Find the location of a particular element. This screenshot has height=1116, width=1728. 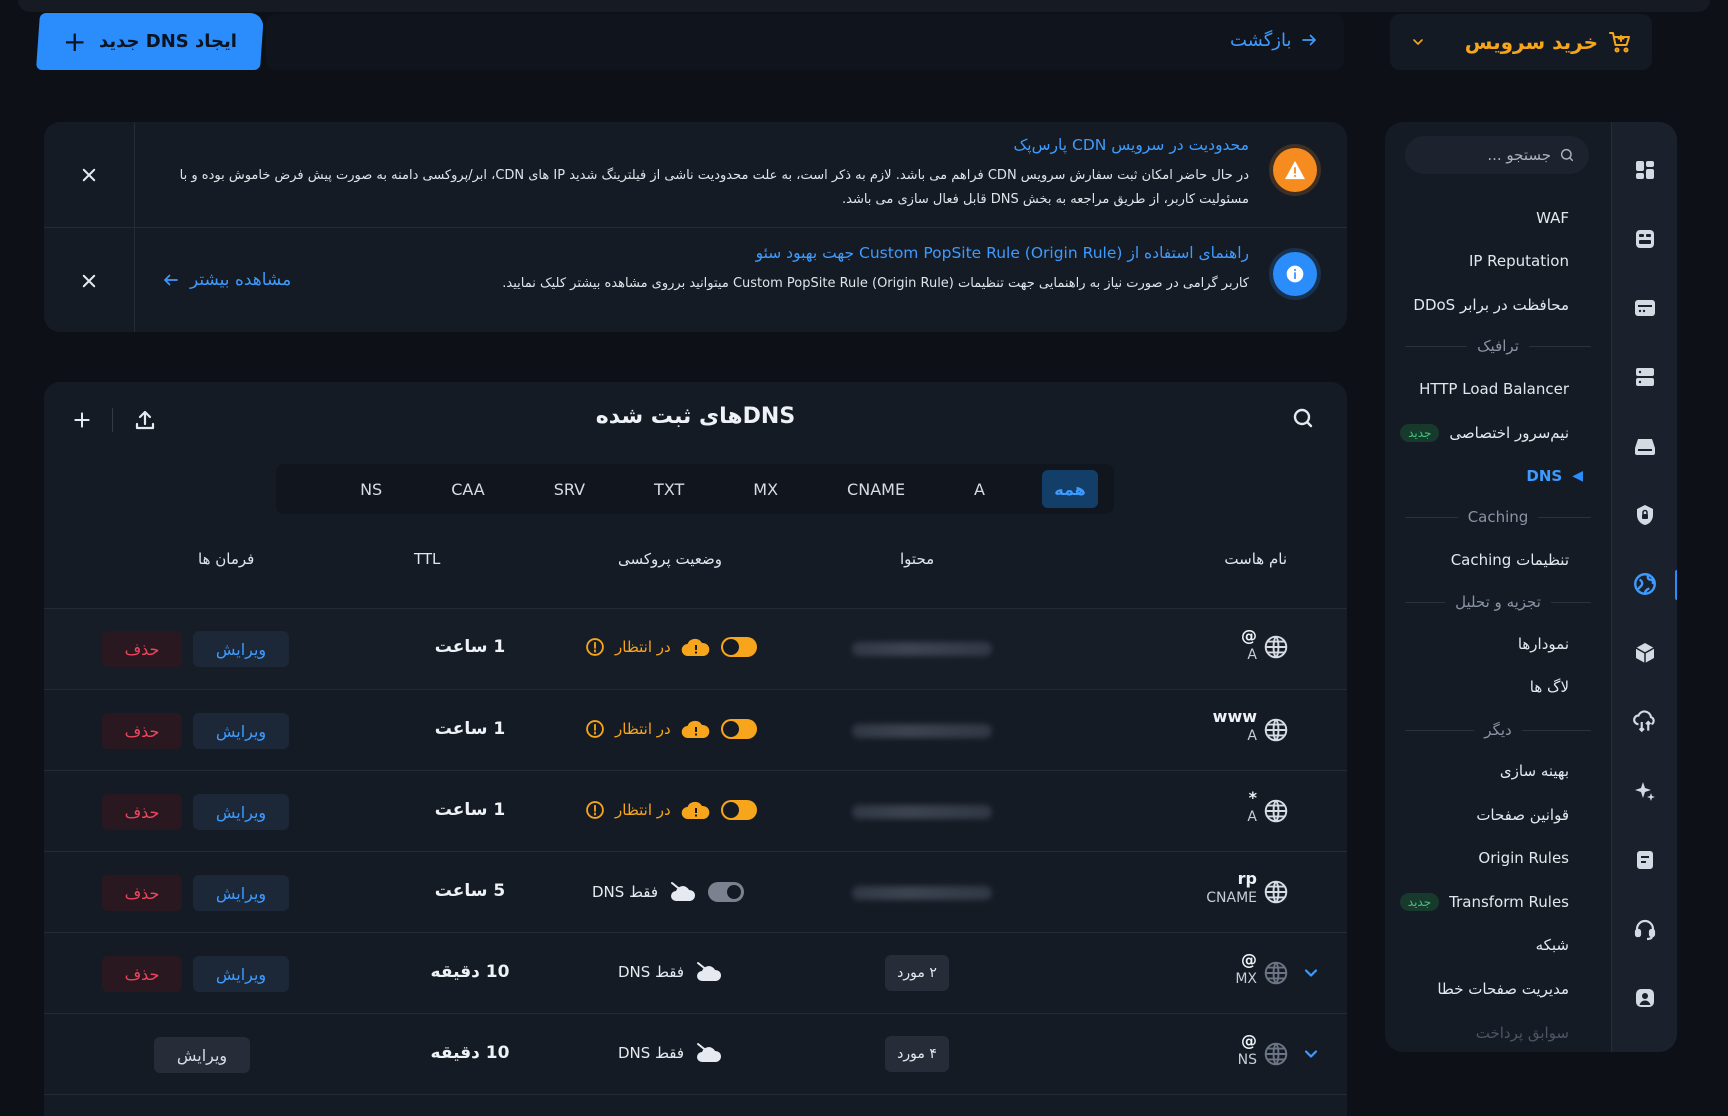

dns-card-title: DNSهای ثبت شده is located at coordinates (695, 416).